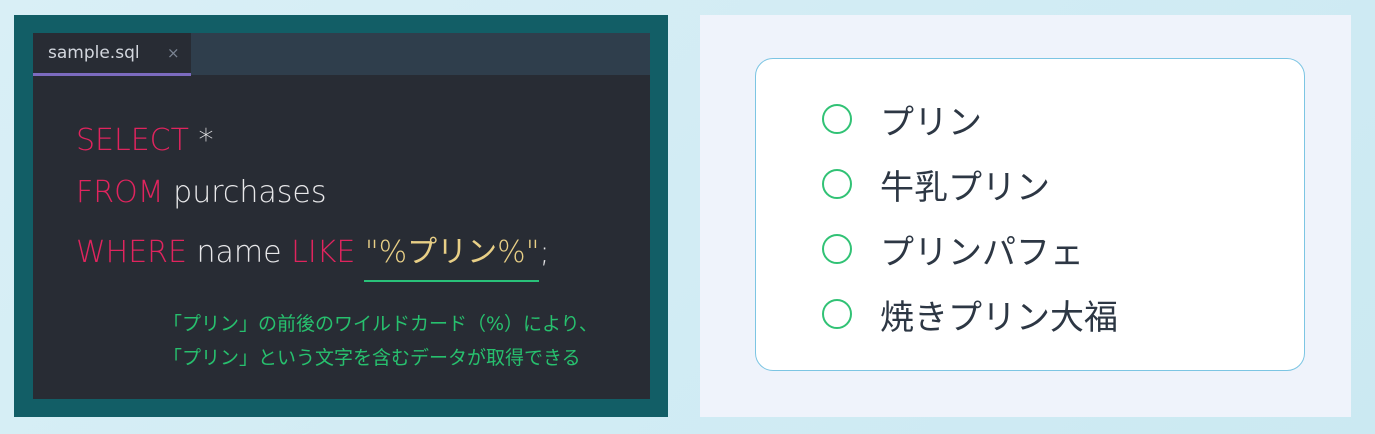 This screenshot has width=1375, height=434. I want to click on tab-sample-sql: sample.sql ×, so click(112, 54).